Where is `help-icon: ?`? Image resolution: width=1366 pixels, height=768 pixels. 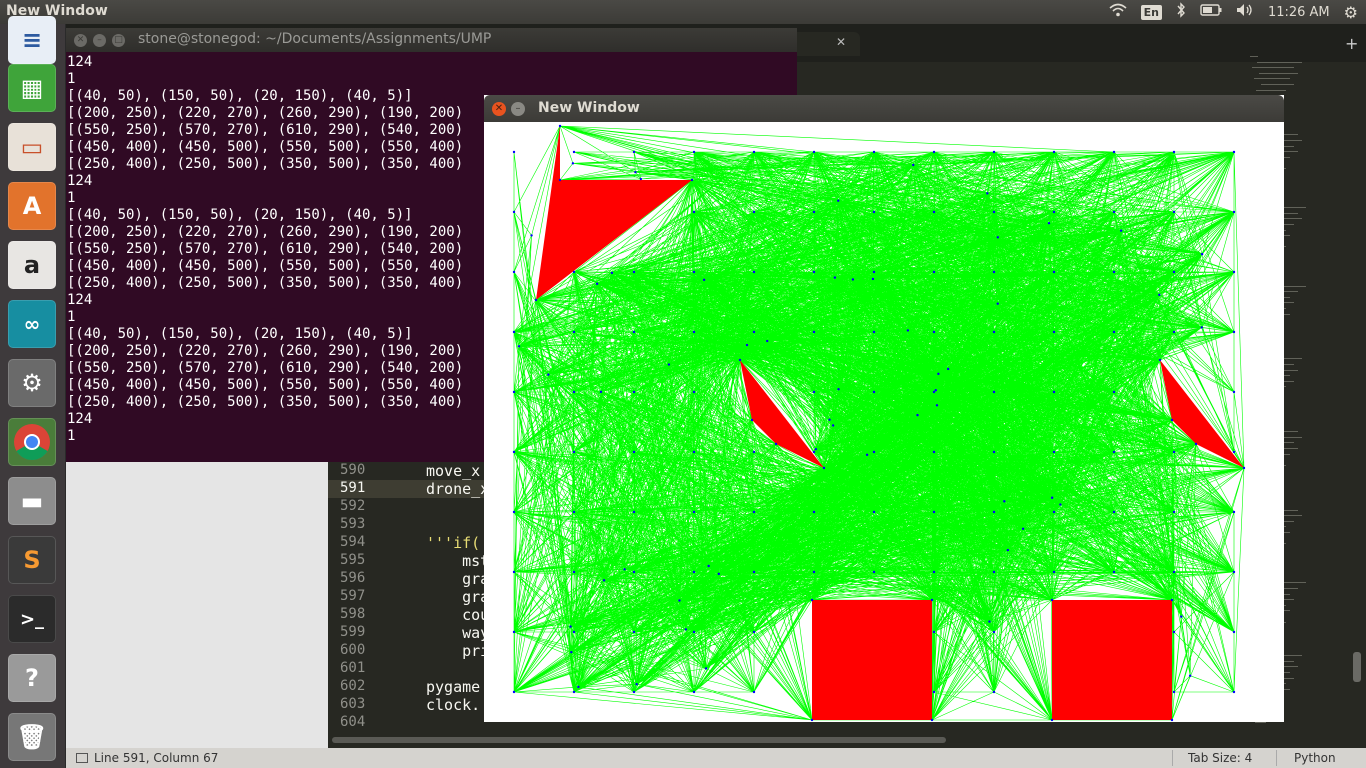
help-icon: ? is located at coordinates (32, 678).